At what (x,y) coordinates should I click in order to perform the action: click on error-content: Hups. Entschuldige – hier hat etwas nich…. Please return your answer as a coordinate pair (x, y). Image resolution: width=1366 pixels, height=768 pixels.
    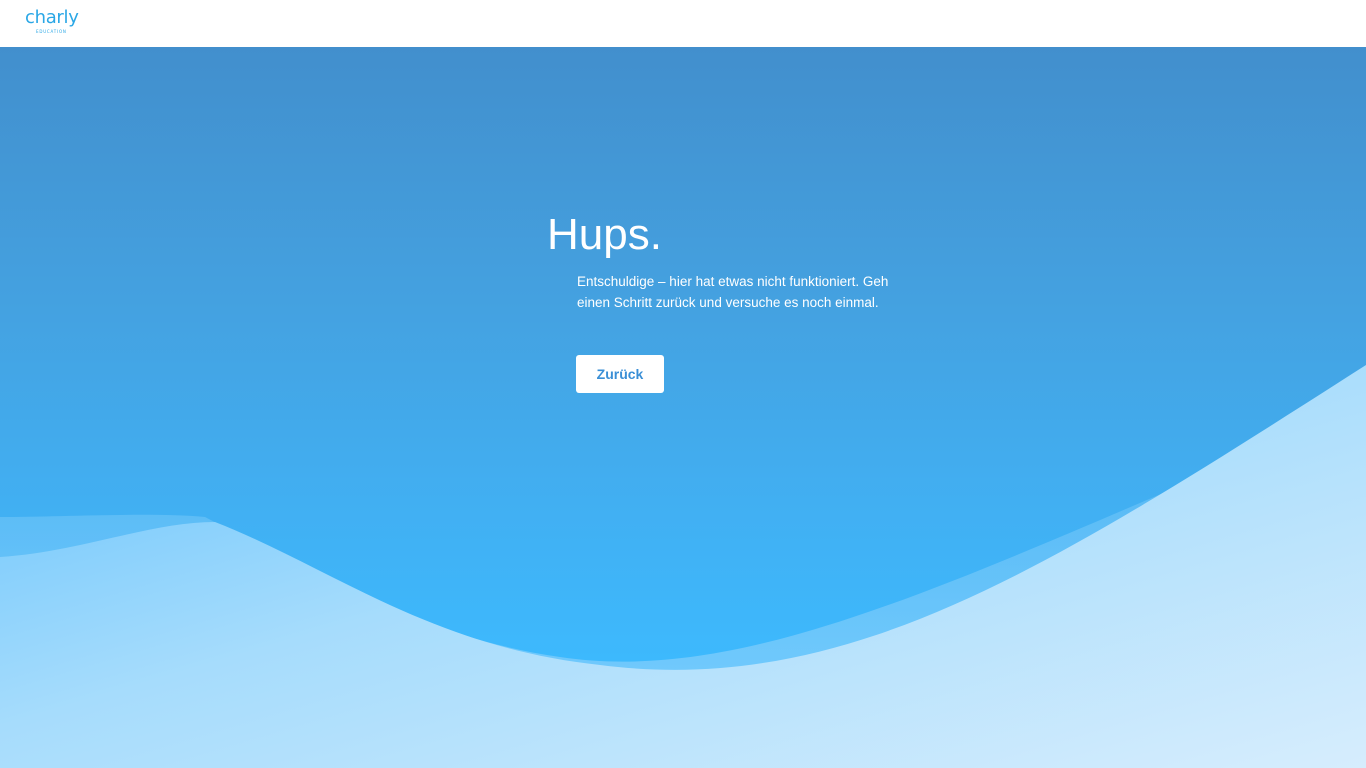
    Looking at the image, I should click on (737, 301).